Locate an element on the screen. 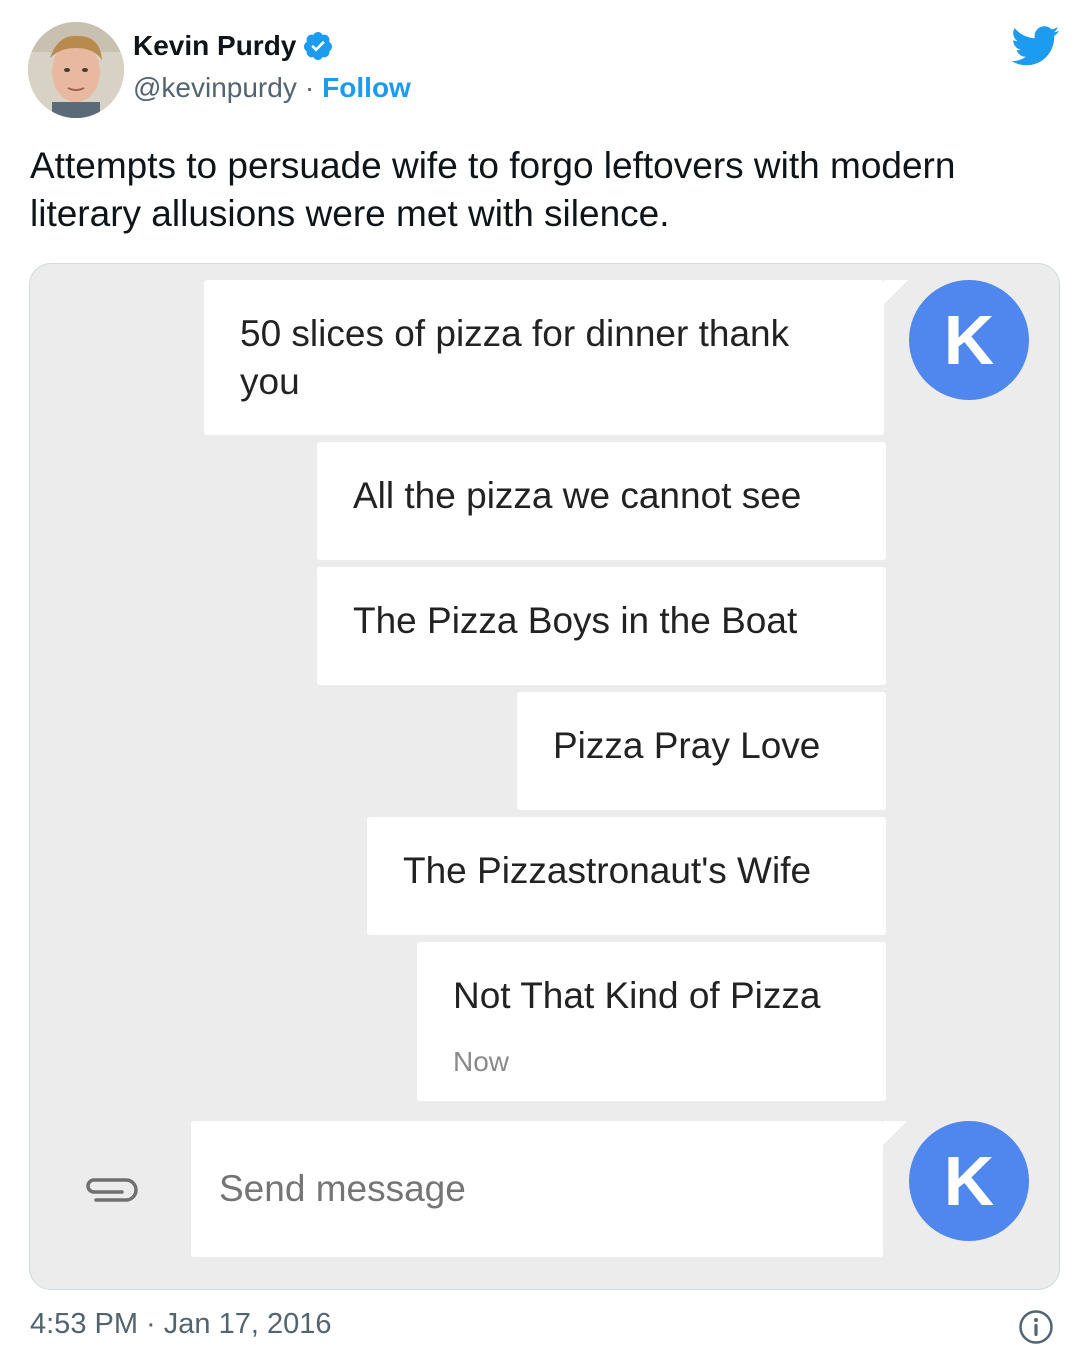 This screenshot has width=1086, height=1362. message-status: Now is located at coordinates (481, 1061).